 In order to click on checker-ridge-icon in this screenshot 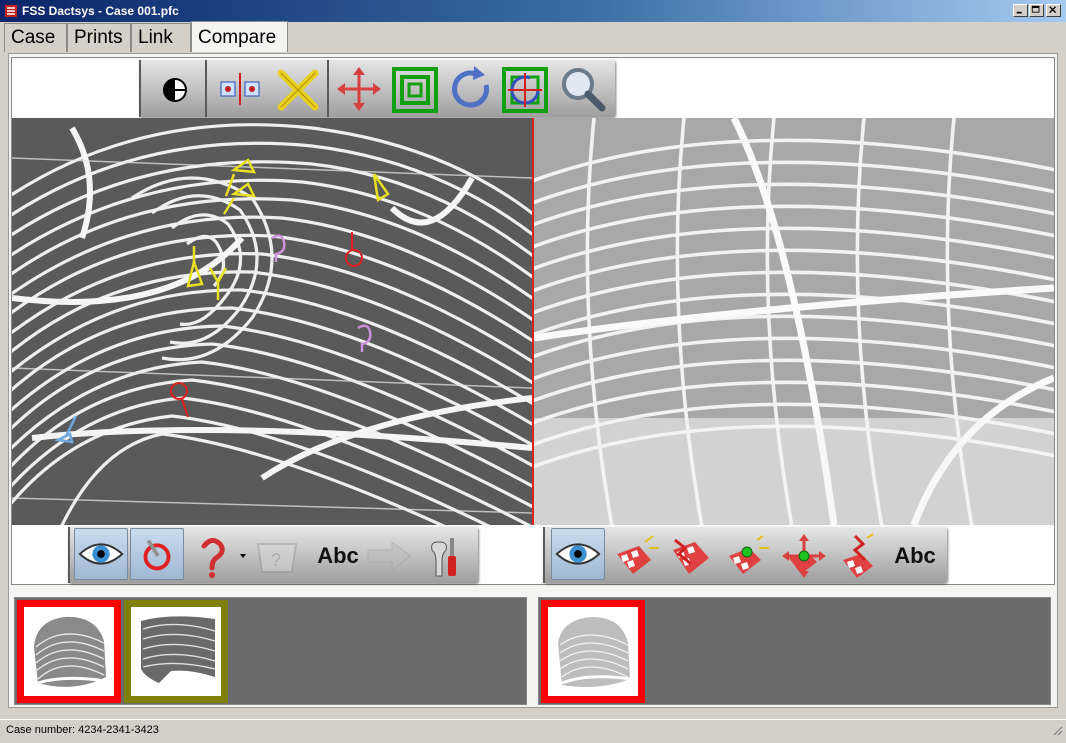, I will do `click(858, 555)`.